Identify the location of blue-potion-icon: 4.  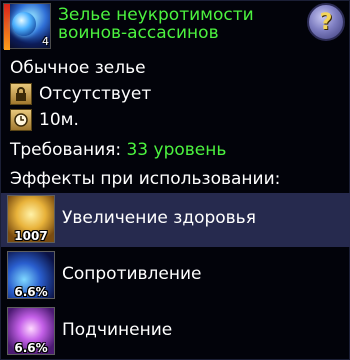
(27, 26).